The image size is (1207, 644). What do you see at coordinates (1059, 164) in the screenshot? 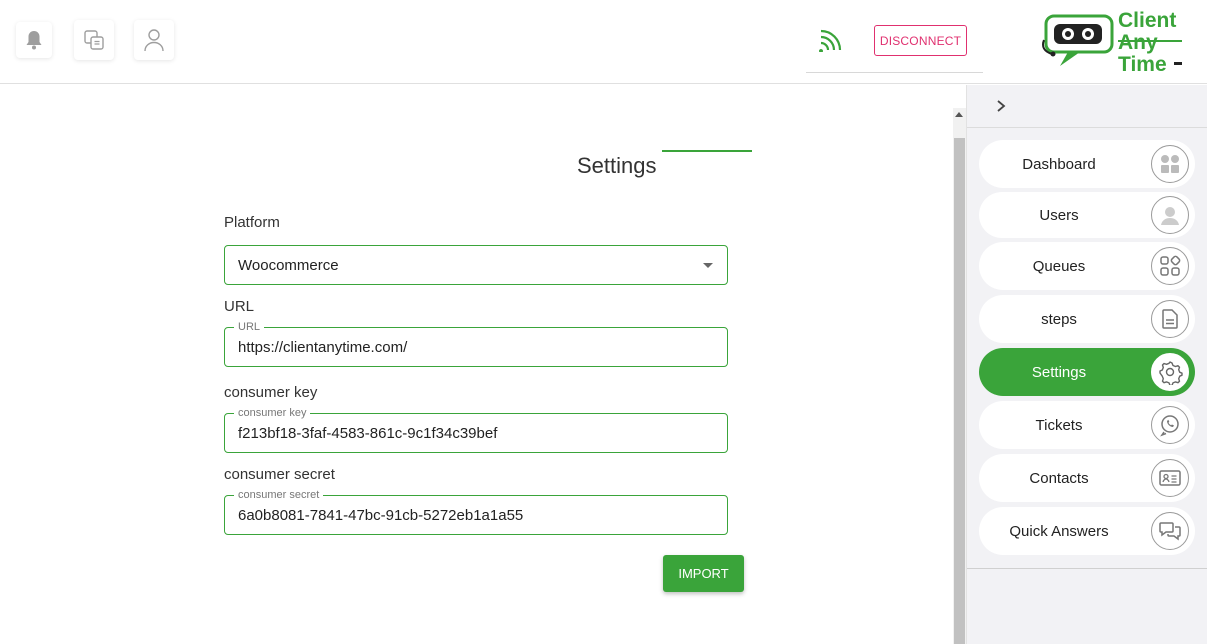
I see `sidebar-item-label: Dashboard` at bounding box center [1059, 164].